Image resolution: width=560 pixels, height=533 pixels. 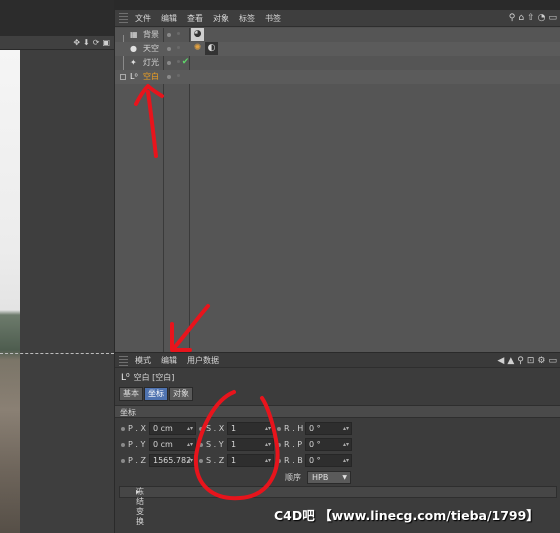 What do you see at coordinates (328, 444) in the screenshot?
I see `rotation-p-field: 0 ° ▴▾` at bounding box center [328, 444].